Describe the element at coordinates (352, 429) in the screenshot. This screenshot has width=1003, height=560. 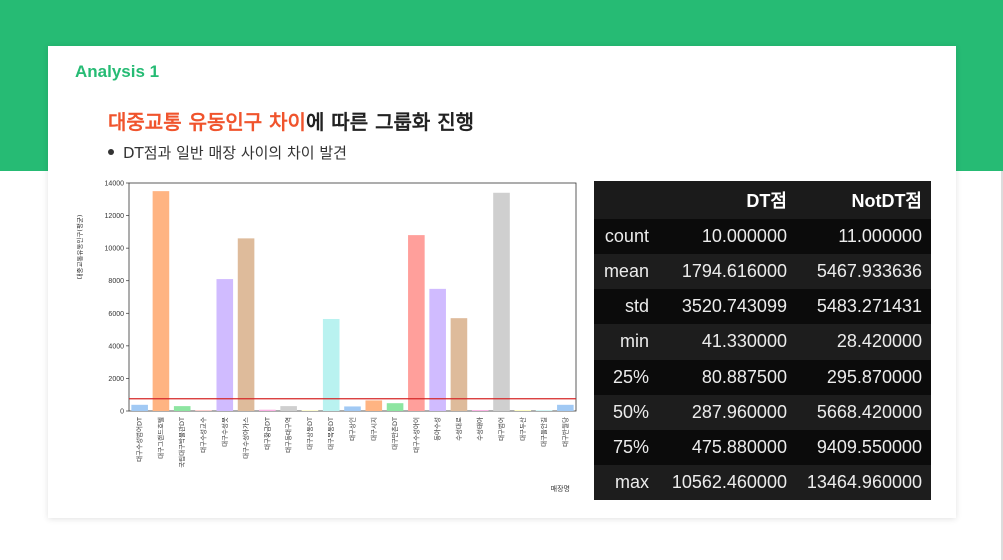
I see `x-tick-label: 대구상인` at that location.